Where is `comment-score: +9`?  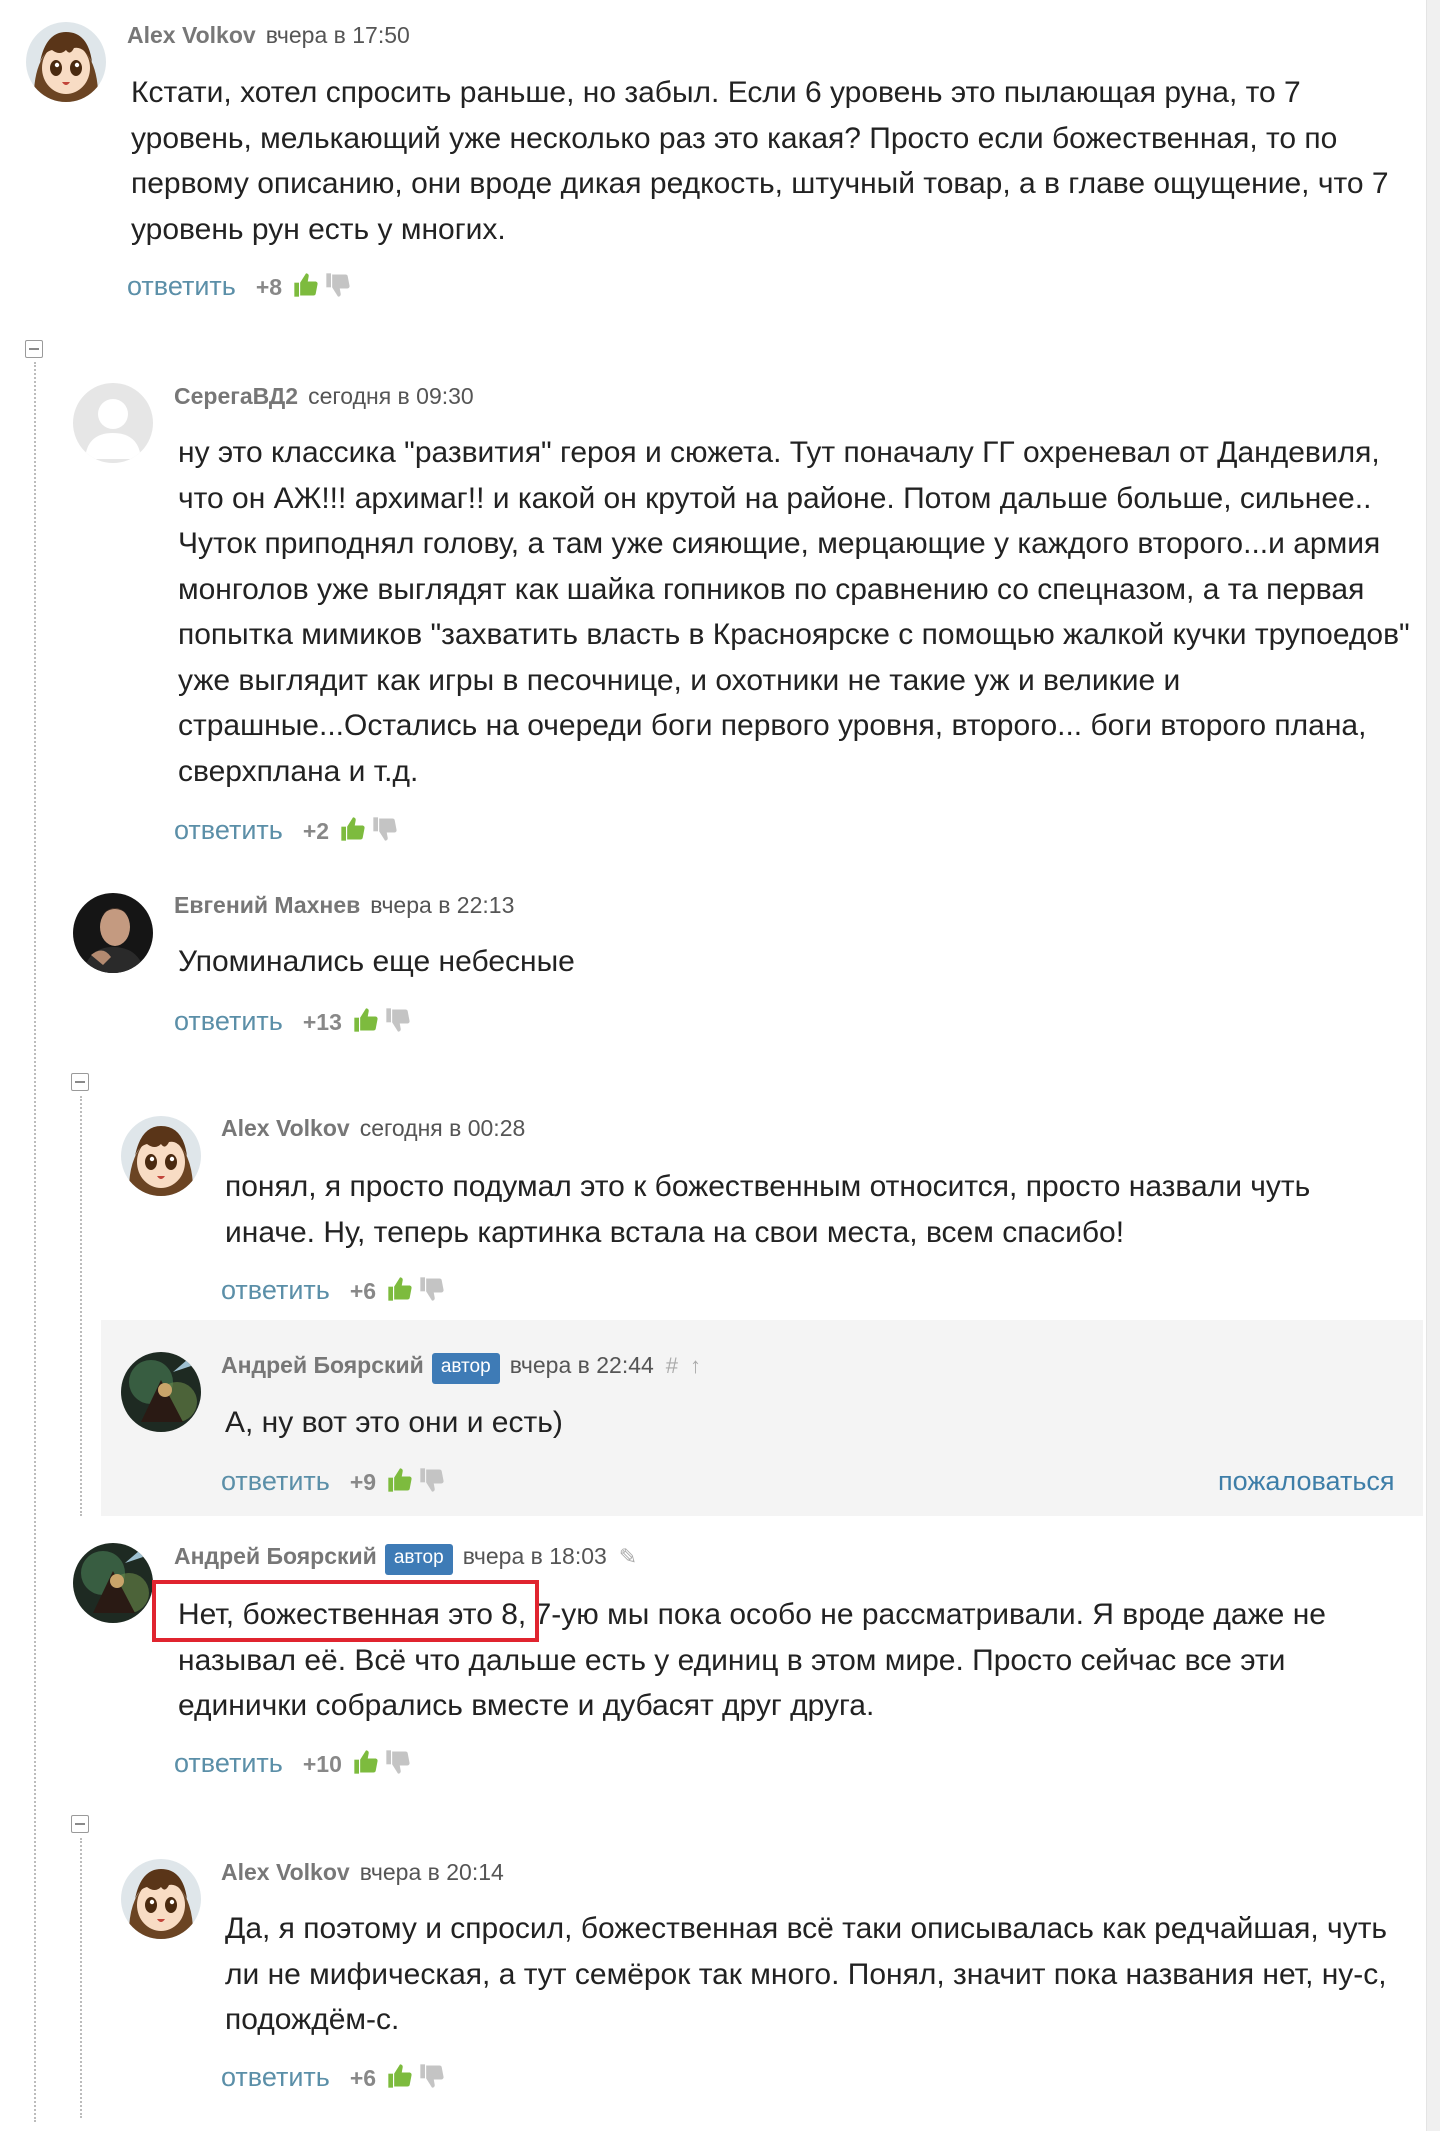 comment-score: +9 is located at coordinates (363, 1482).